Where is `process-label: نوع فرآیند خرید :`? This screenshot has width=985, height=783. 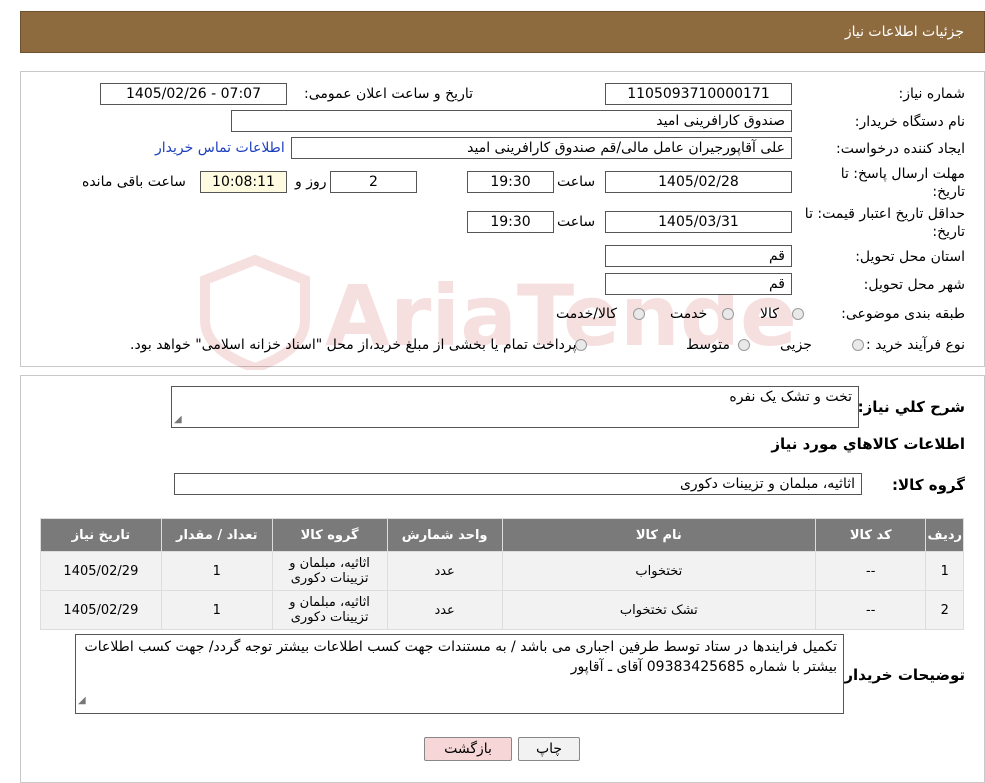
process-label: نوع فرآیند خرید : is located at coordinates (915, 345).